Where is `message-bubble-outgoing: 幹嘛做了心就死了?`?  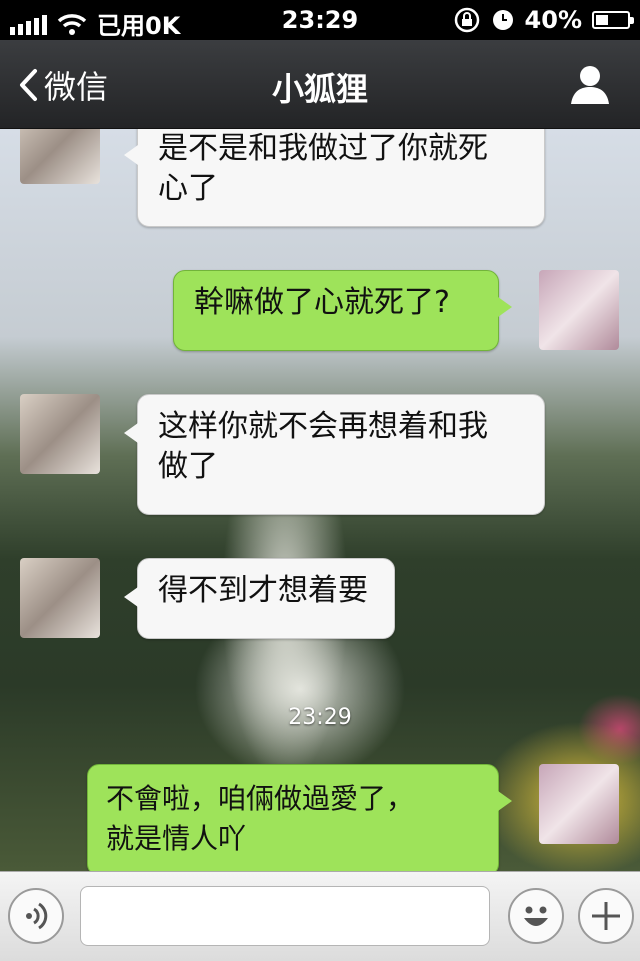
message-bubble-outgoing: 幹嘛做了心就死了? is located at coordinates (342, 310).